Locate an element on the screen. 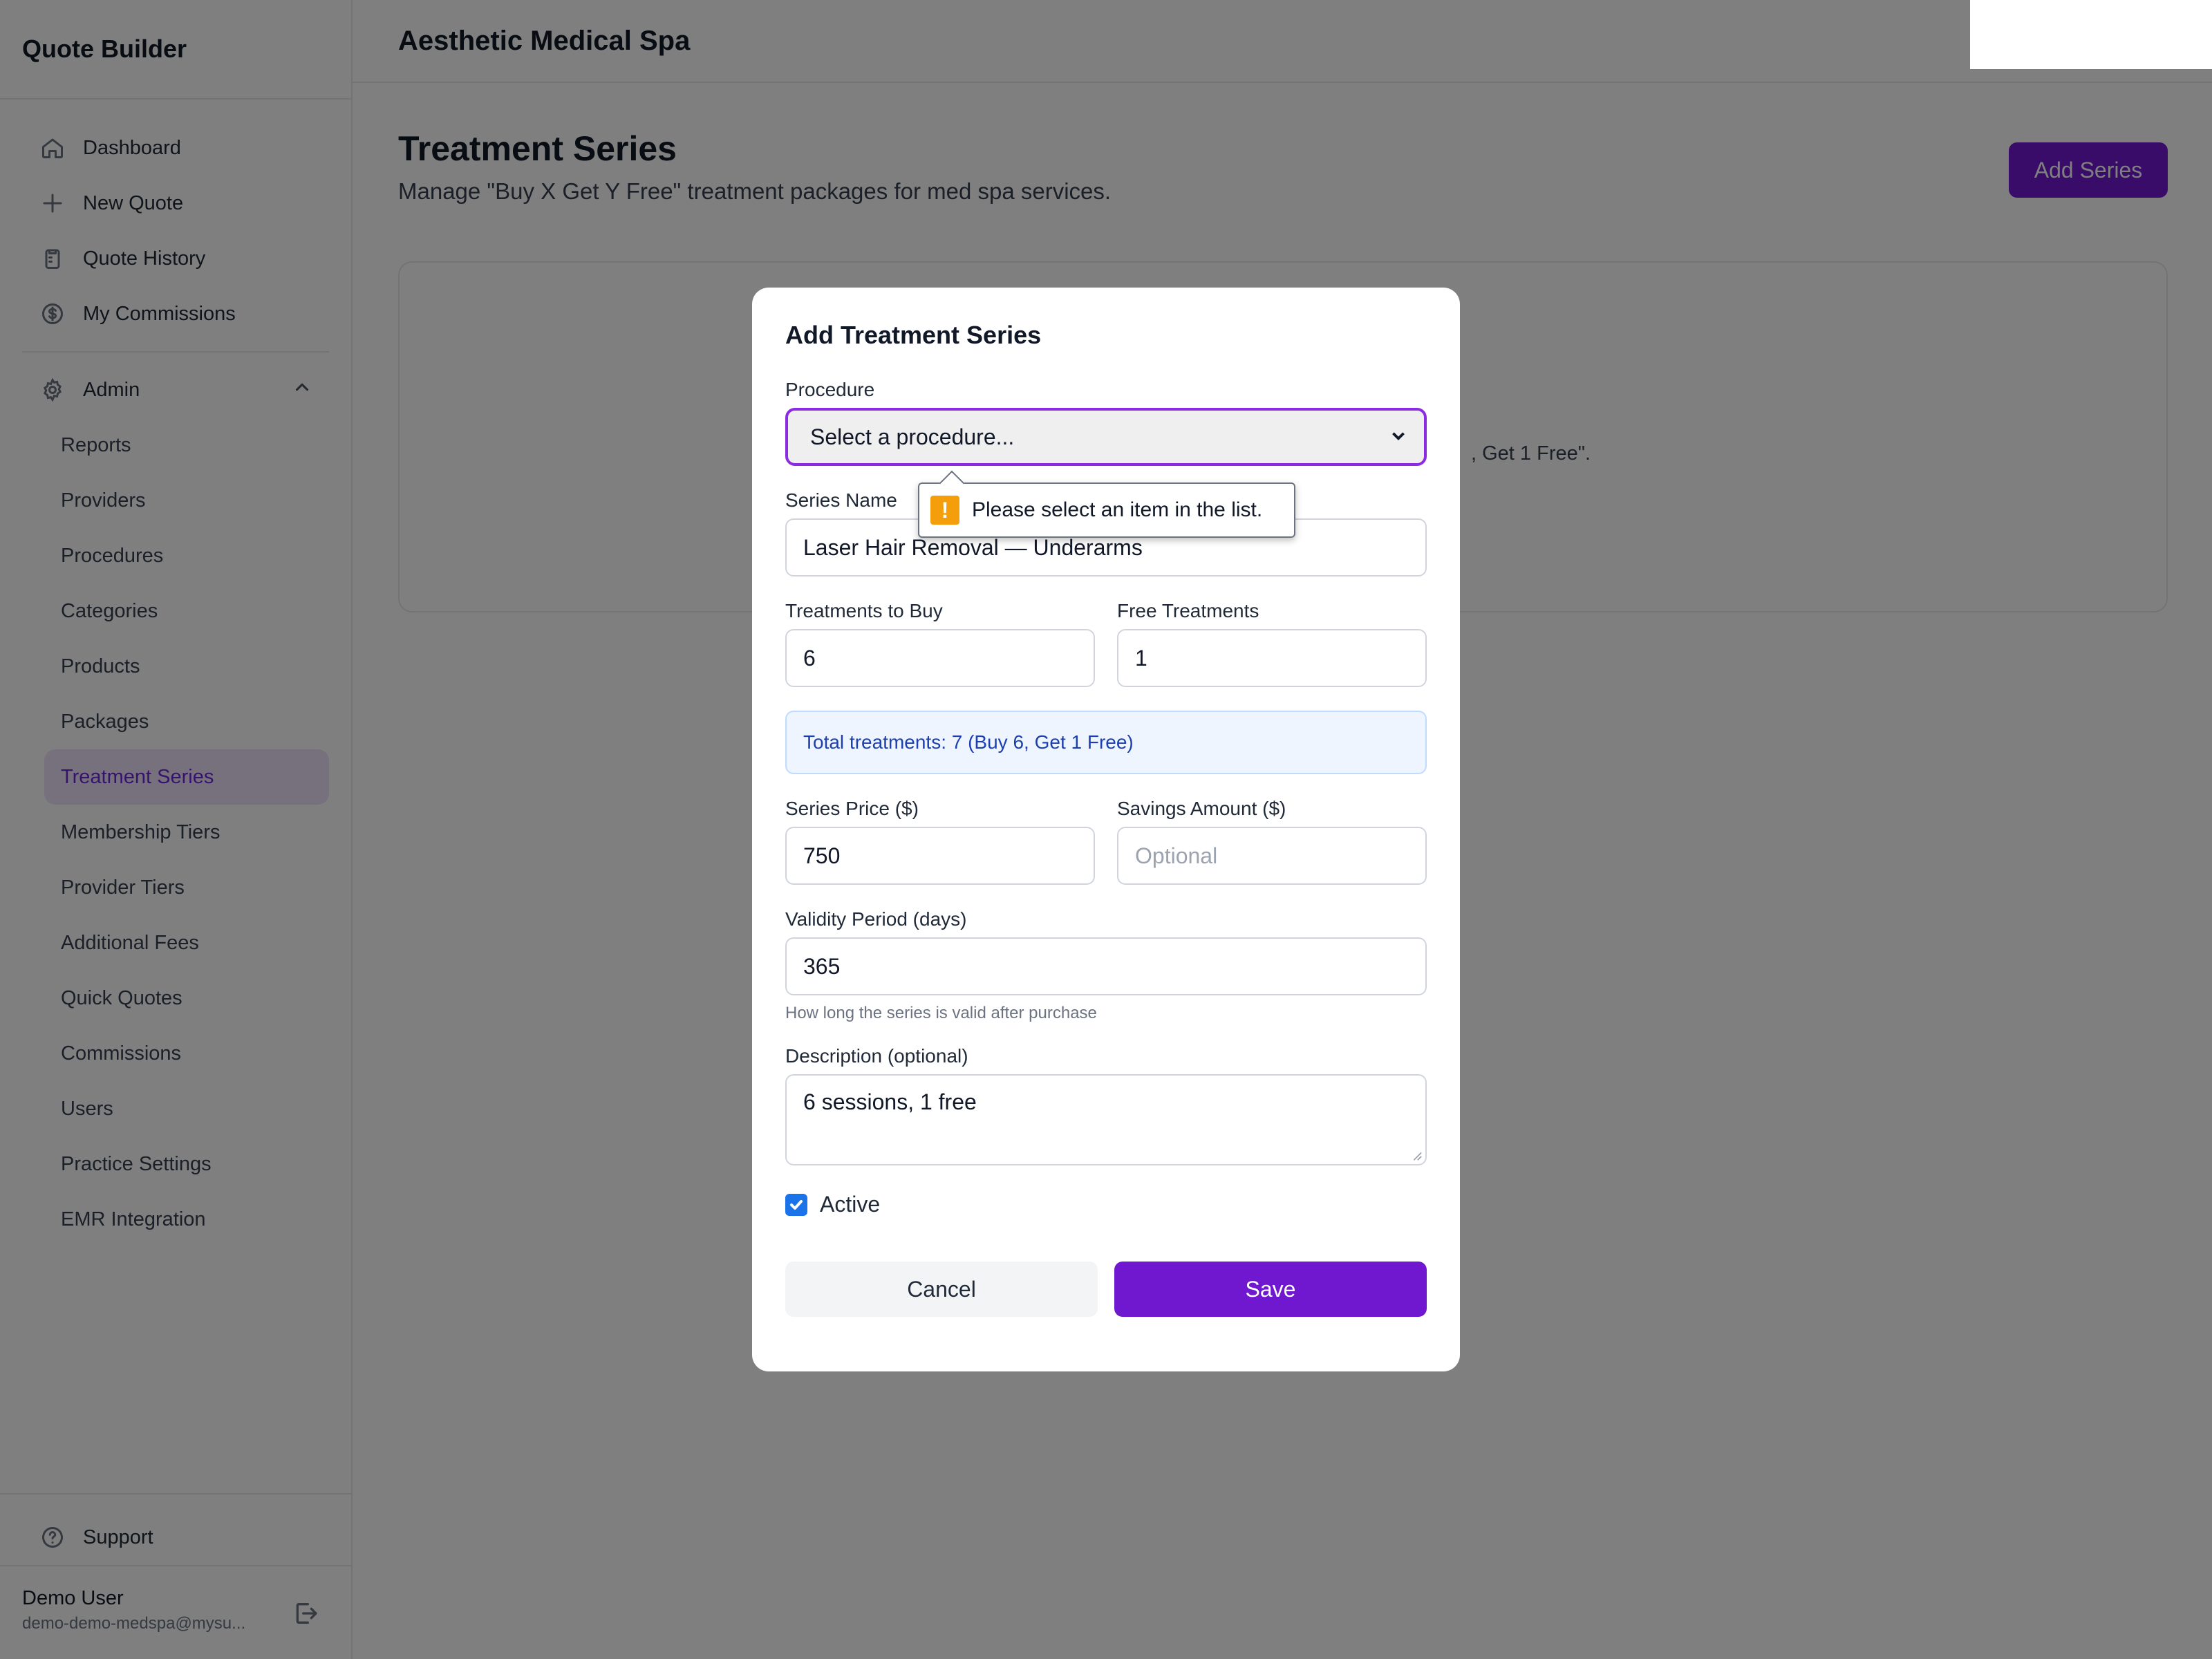 This screenshot has width=2212, height=1659. treatments-to-buy-input: 6 is located at coordinates (940, 658).